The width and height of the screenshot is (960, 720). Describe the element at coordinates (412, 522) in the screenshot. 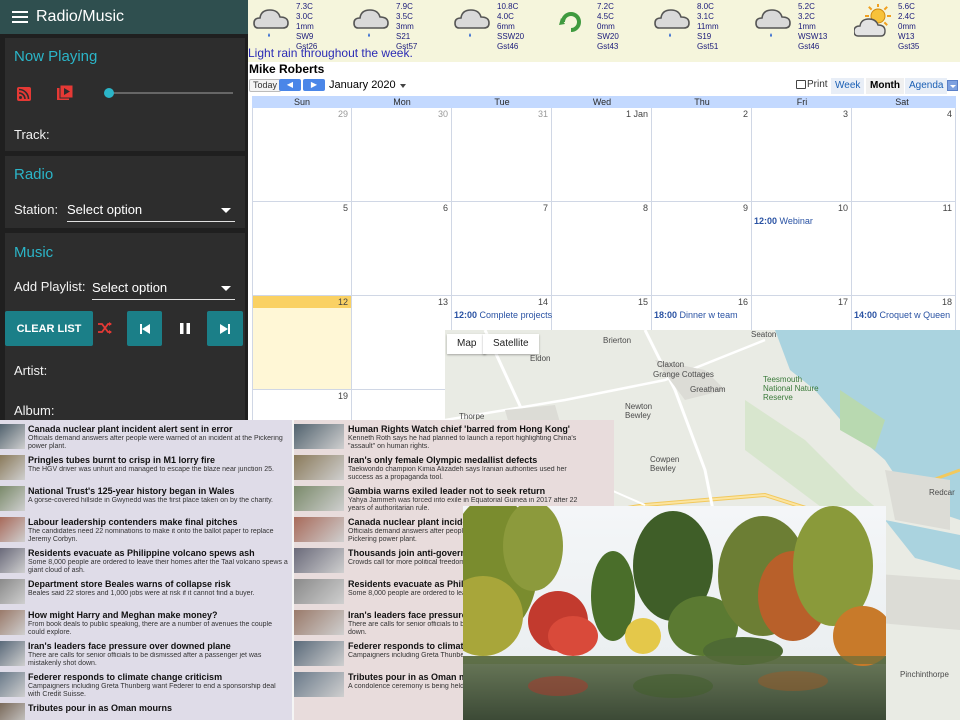

I see `news-headline: Canada nuclear plant incident` at that location.